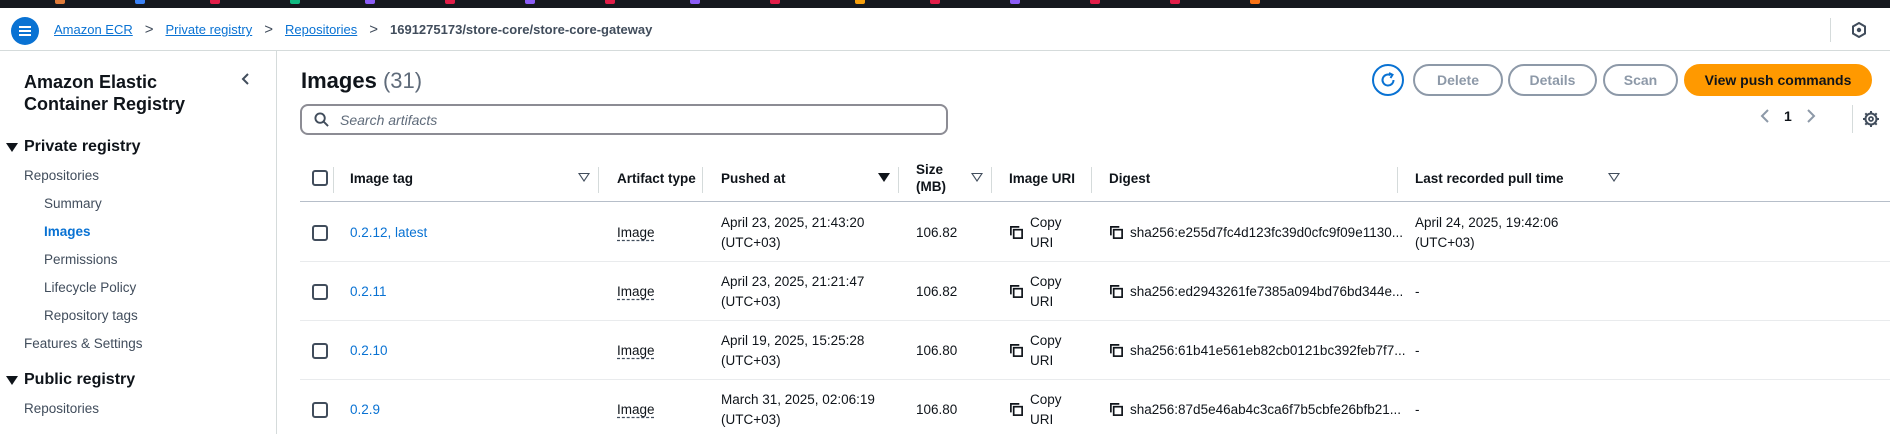 Image resolution: width=1890 pixels, height=434 pixels. I want to click on sidebar-item-repository-tags: Repository tags, so click(91, 315).